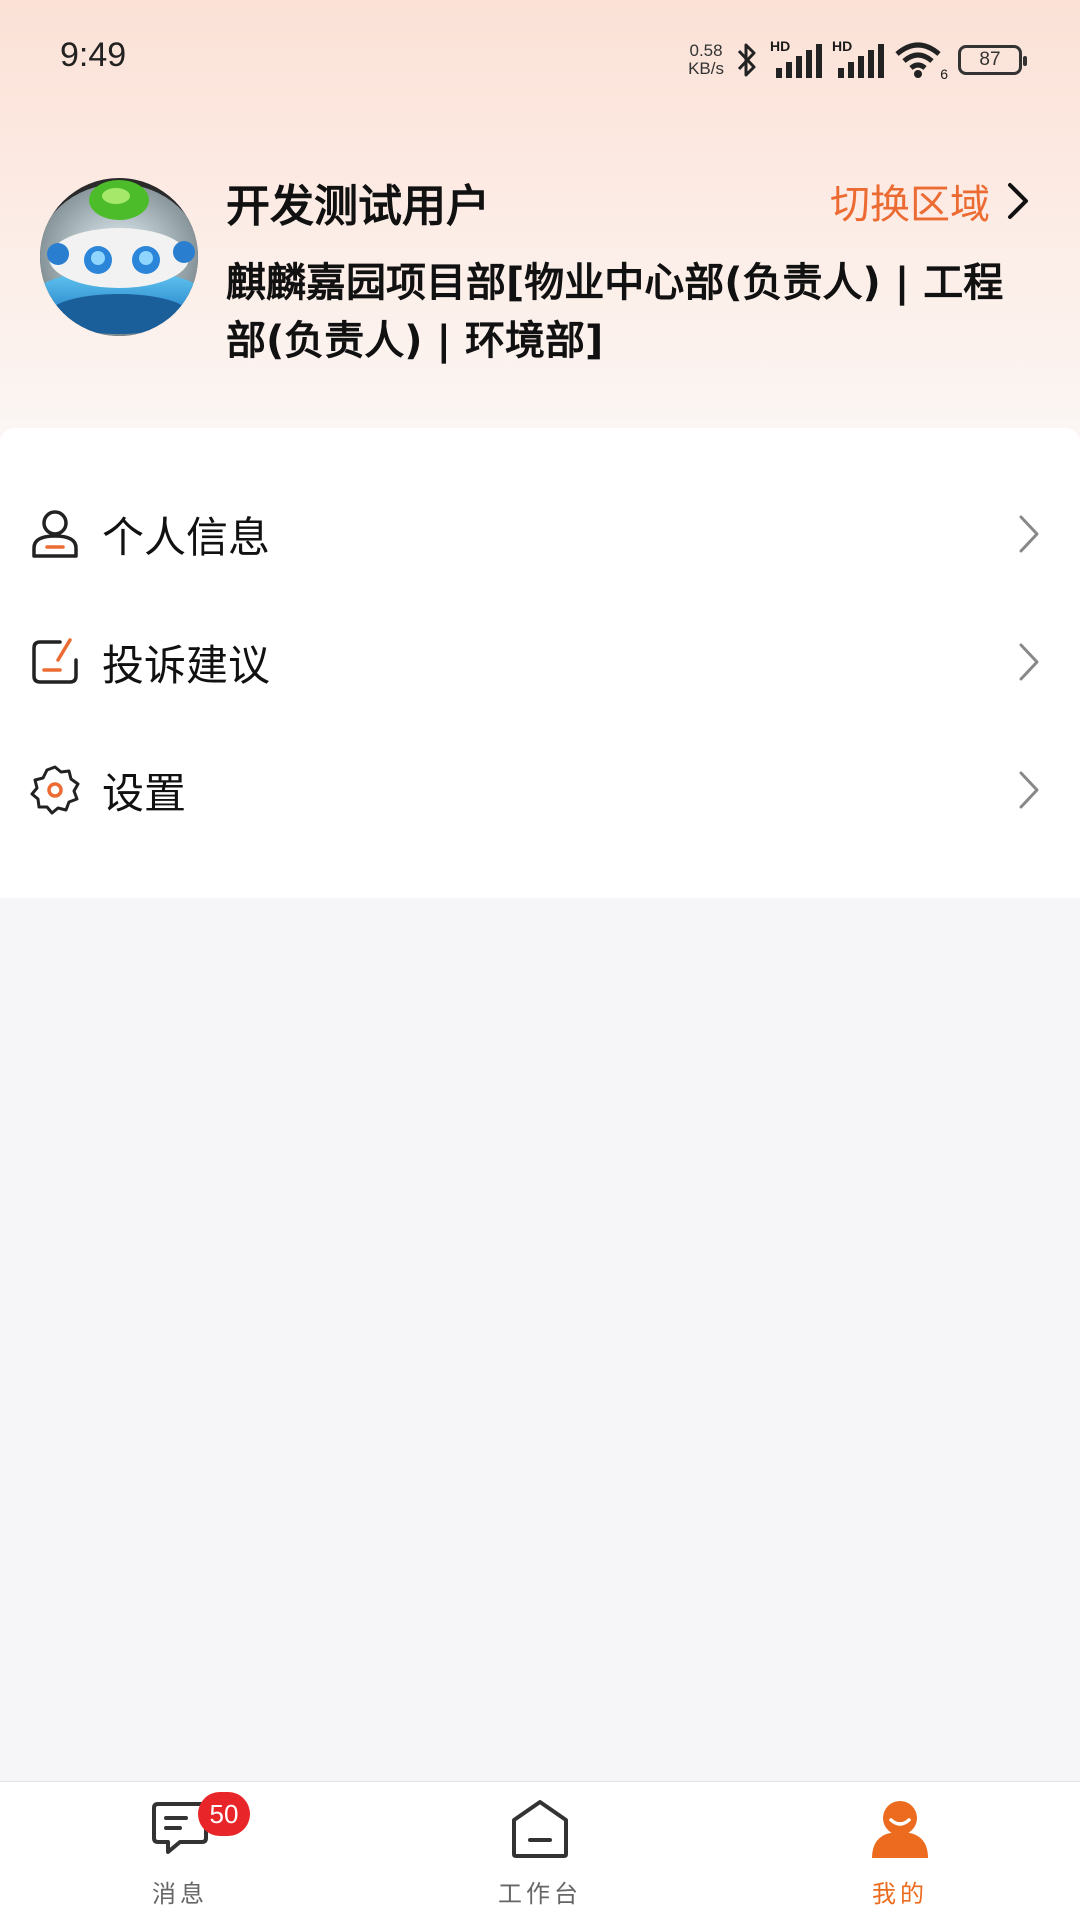  What do you see at coordinates (180, 1851) in the screenshot?
I see `tab-messages: 50 消息` at bounding box center [180, 1851].